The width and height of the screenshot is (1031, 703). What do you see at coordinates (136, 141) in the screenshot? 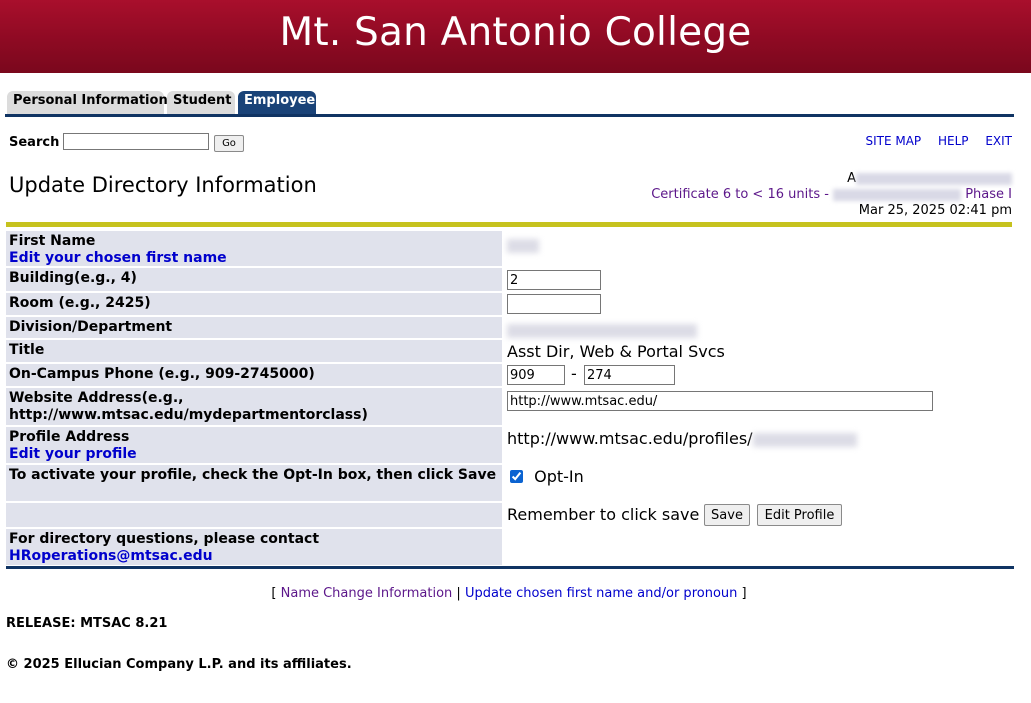
I see `search-input` at bounding box center [136, 141].